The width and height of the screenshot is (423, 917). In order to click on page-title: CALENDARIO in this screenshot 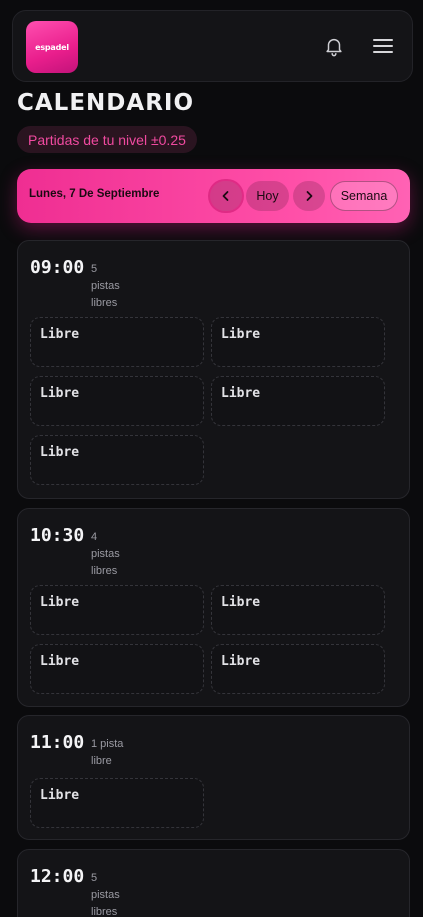, I will do `click(106, 103)`.